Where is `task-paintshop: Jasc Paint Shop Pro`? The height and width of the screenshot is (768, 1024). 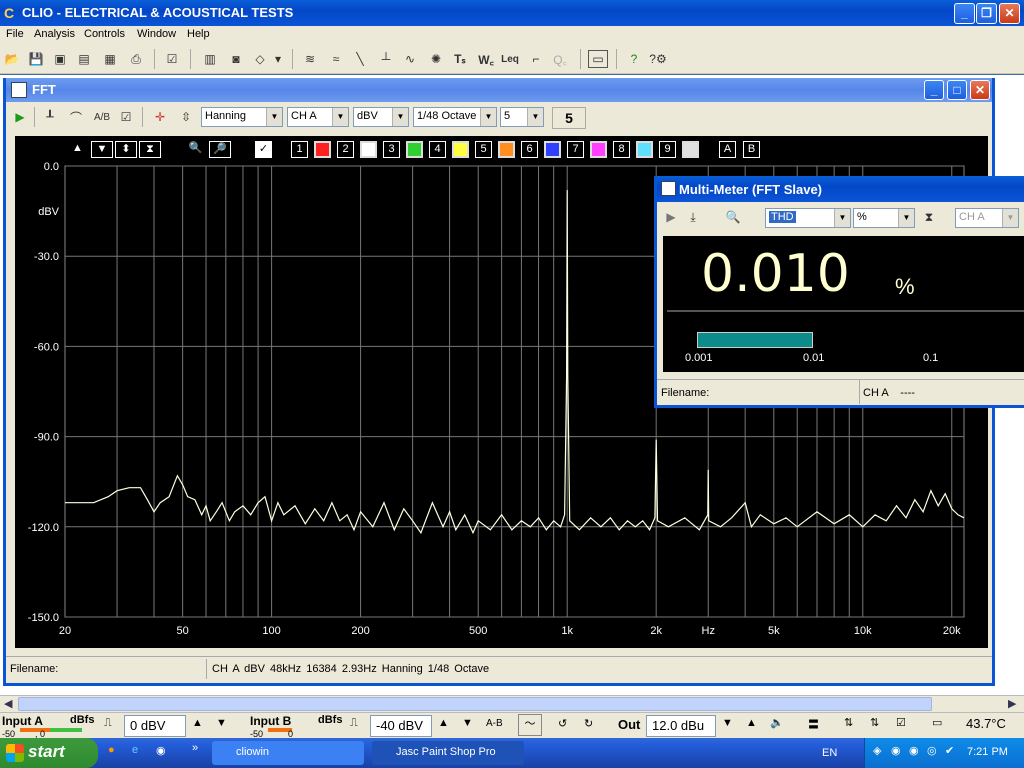
task-paintshop: Jasc Paint Shop Pro is located at coordinates (448, 753).